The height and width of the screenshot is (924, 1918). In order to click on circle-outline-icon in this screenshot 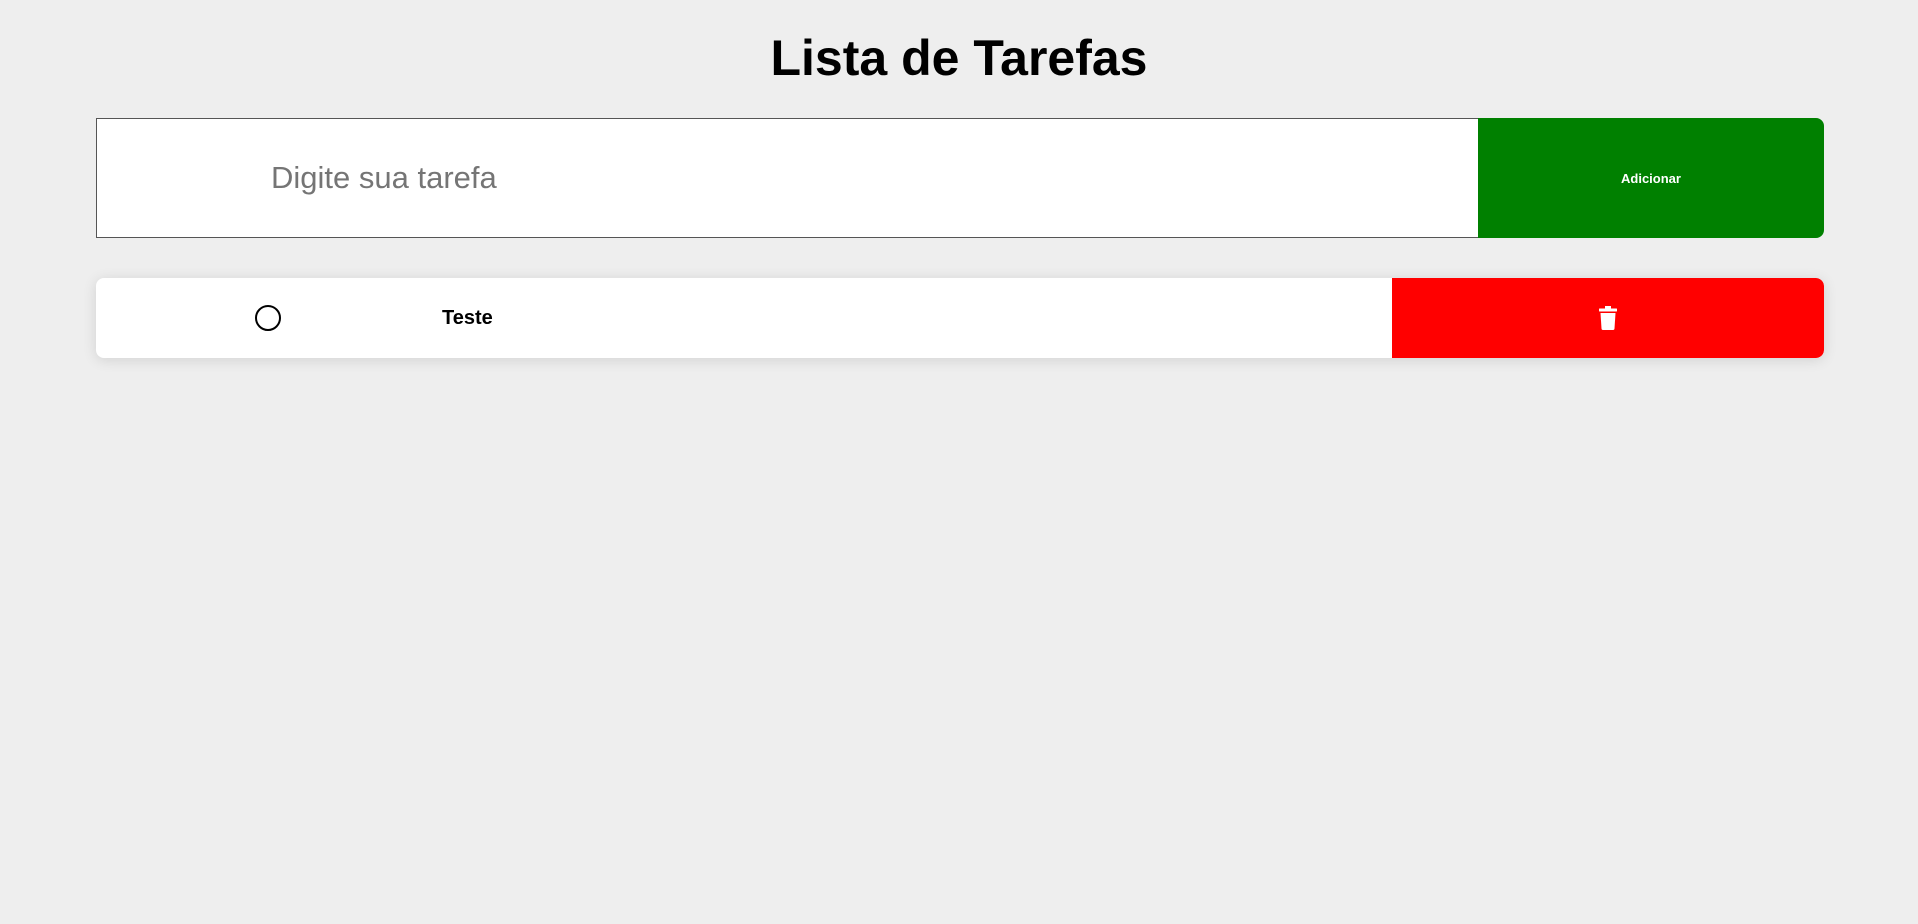, I will do `click(268, 318)`.